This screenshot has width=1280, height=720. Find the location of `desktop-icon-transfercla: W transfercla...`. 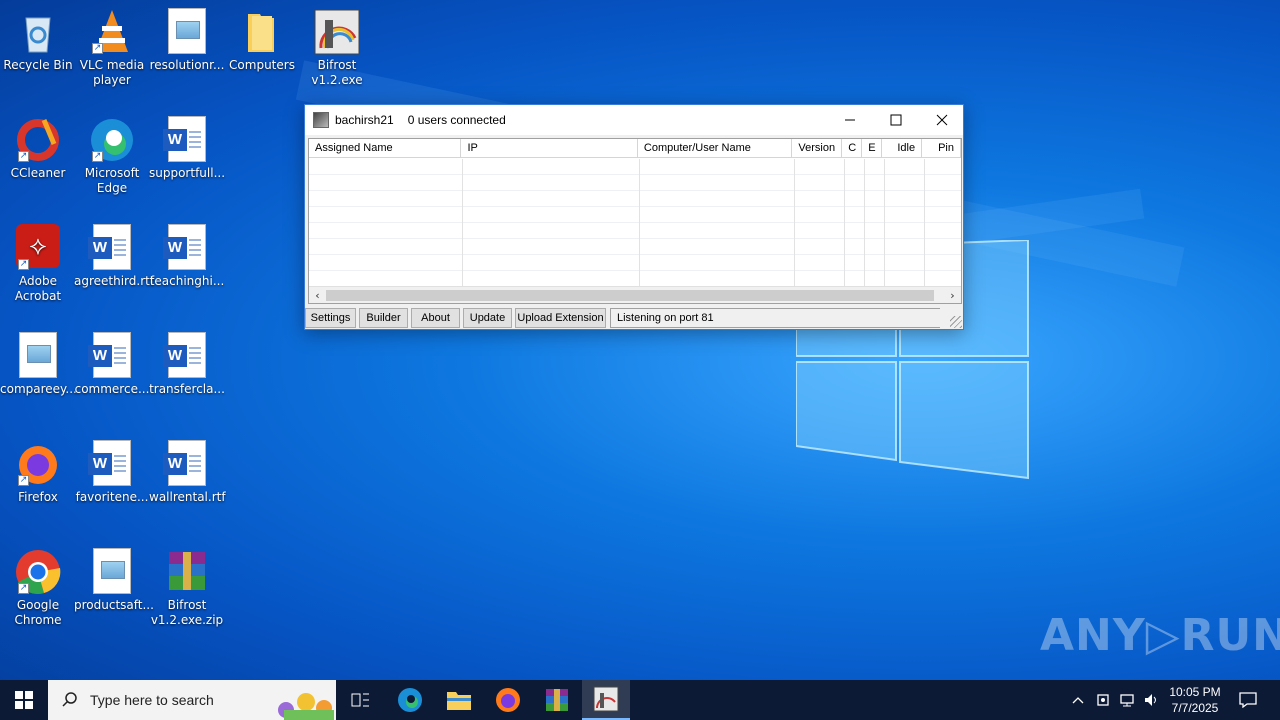

desktop-icon-transfercla: W transfercla... is located at coordinates (187, 364).